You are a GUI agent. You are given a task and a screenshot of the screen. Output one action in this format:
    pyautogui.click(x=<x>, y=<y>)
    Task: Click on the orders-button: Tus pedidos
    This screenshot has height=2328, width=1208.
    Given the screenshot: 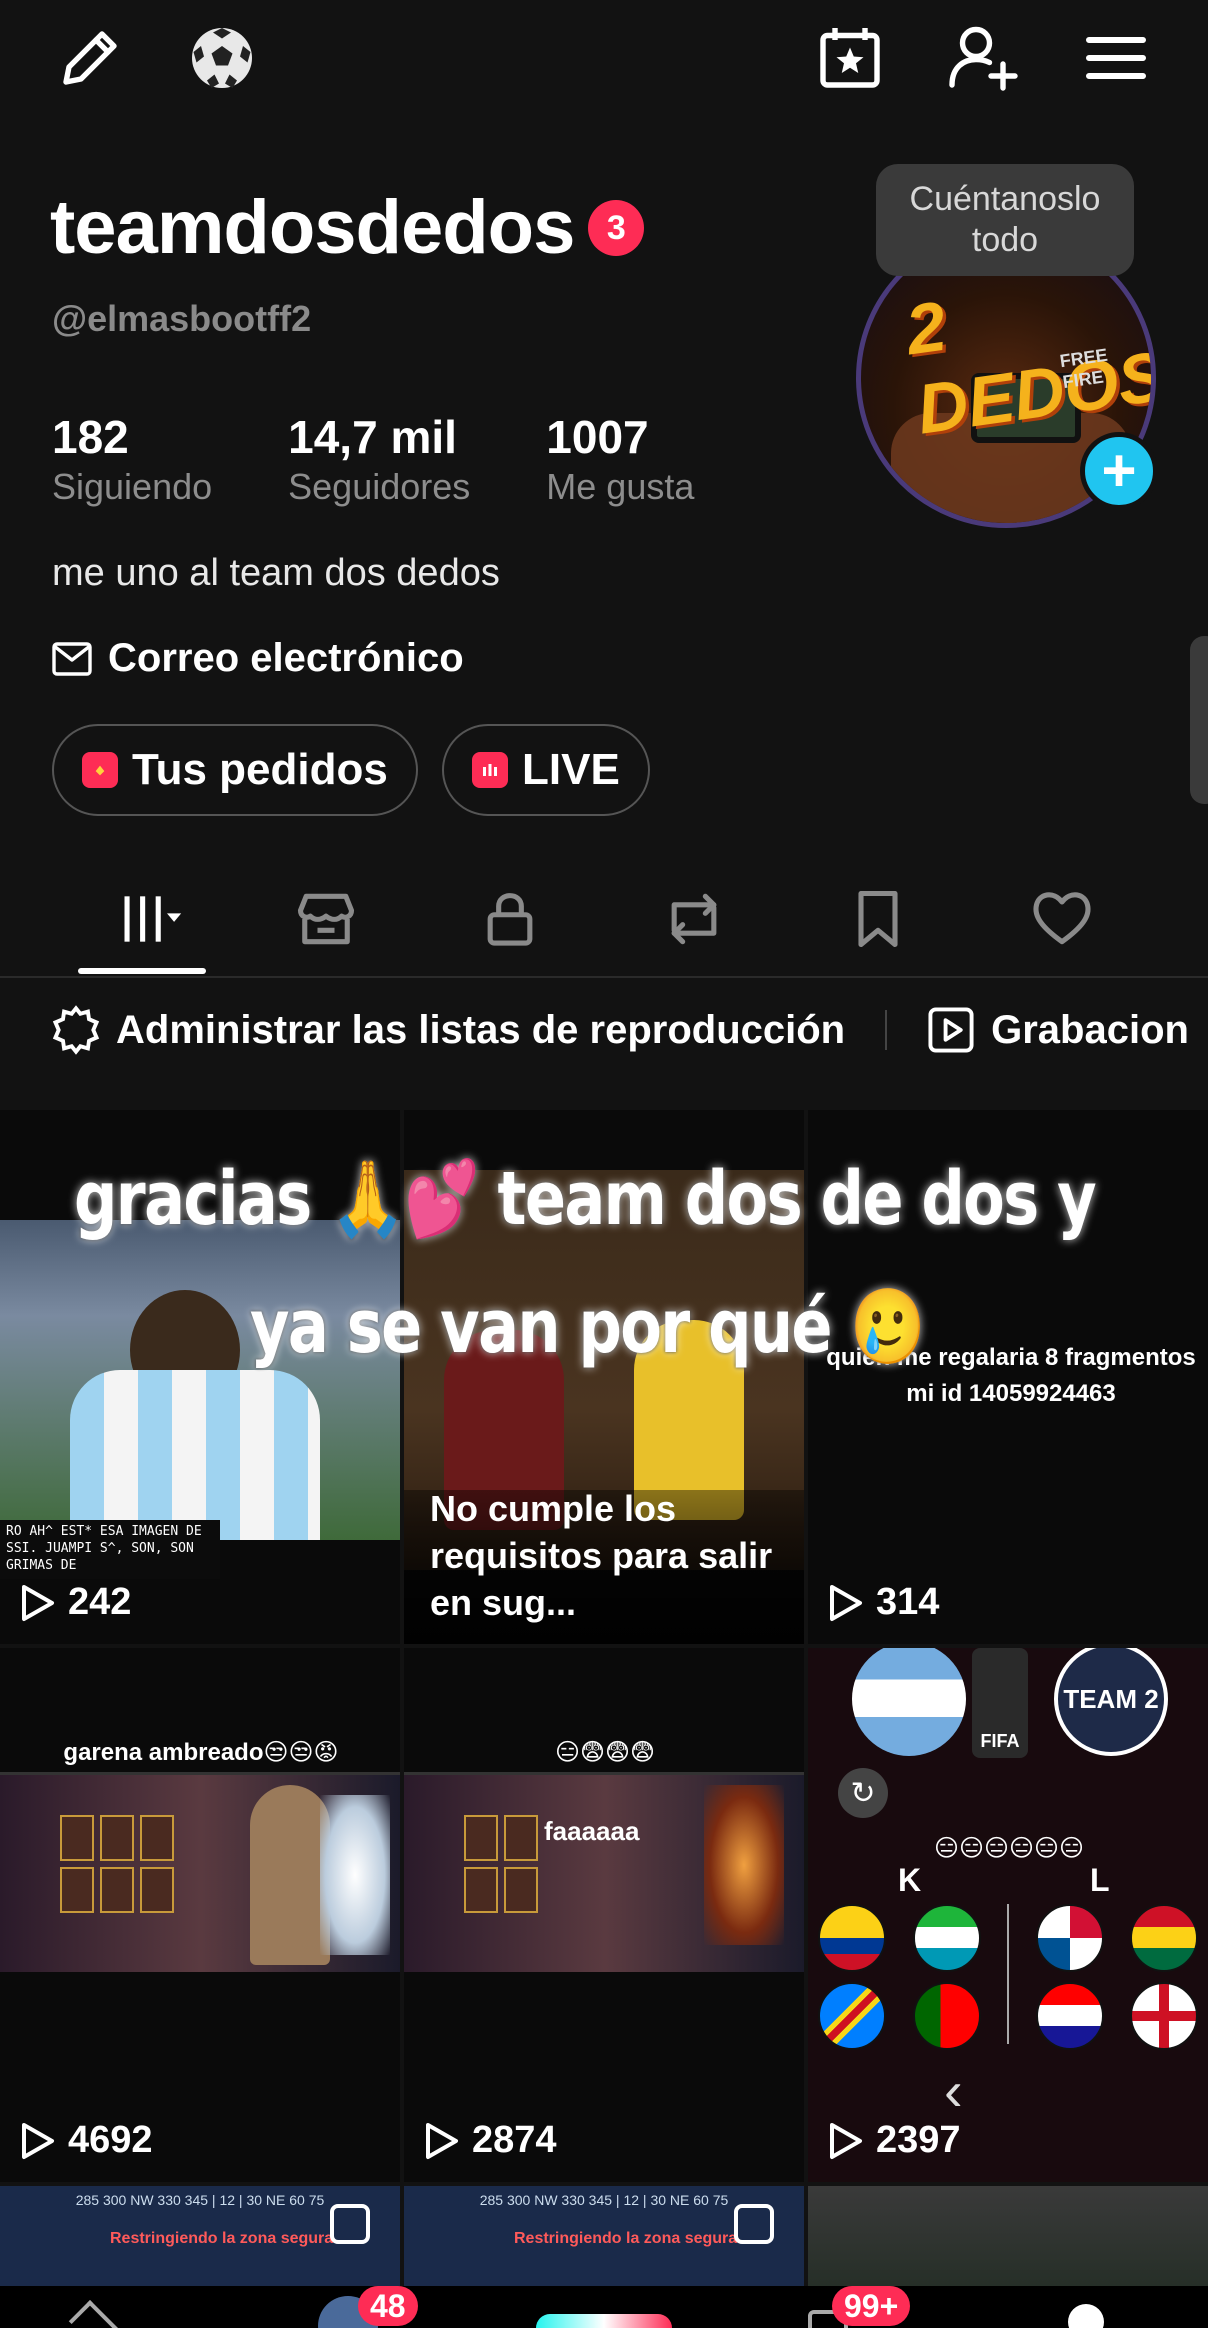 What is the action you would take?
    pyautogui.click(x=235, y=770)
    